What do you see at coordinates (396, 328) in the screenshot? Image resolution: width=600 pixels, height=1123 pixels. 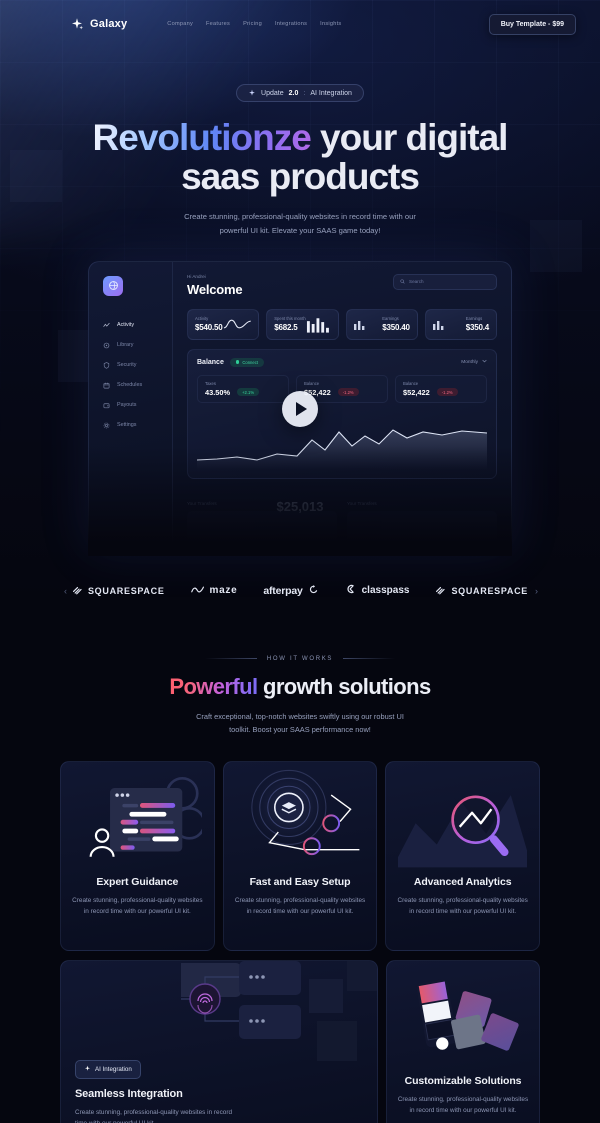 I see `stat-value: $350.40` at bounding box center [396, 328].